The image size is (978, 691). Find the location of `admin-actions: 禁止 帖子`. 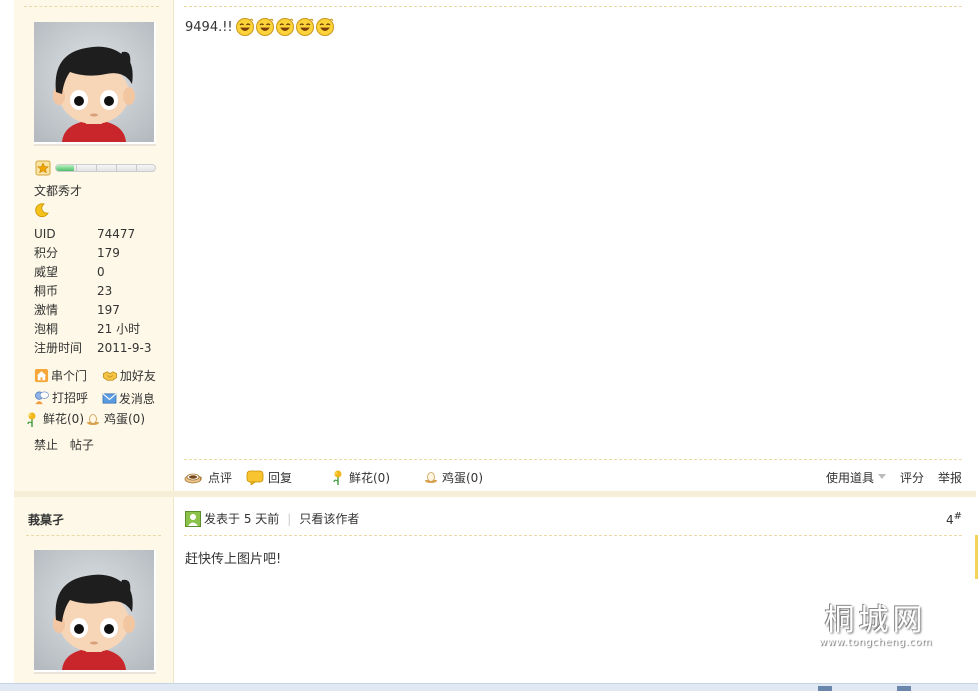

admin-actions: 禁止 帖子 is located at coordinates (68, 444).